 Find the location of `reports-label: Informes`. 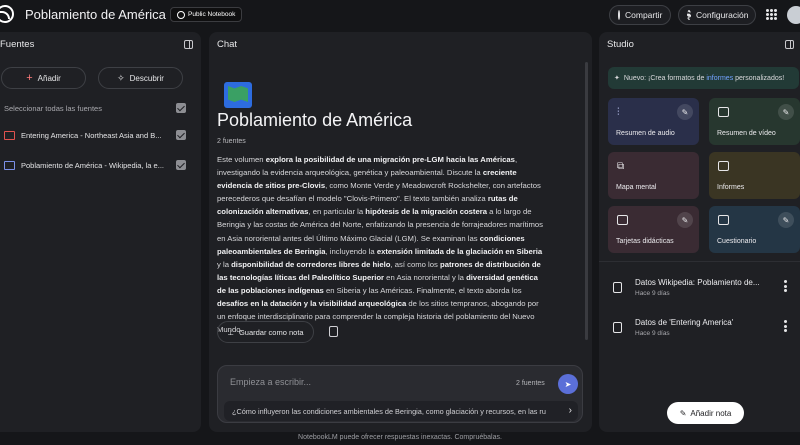

reports-label: Informes is located at coordinates (731, 187).